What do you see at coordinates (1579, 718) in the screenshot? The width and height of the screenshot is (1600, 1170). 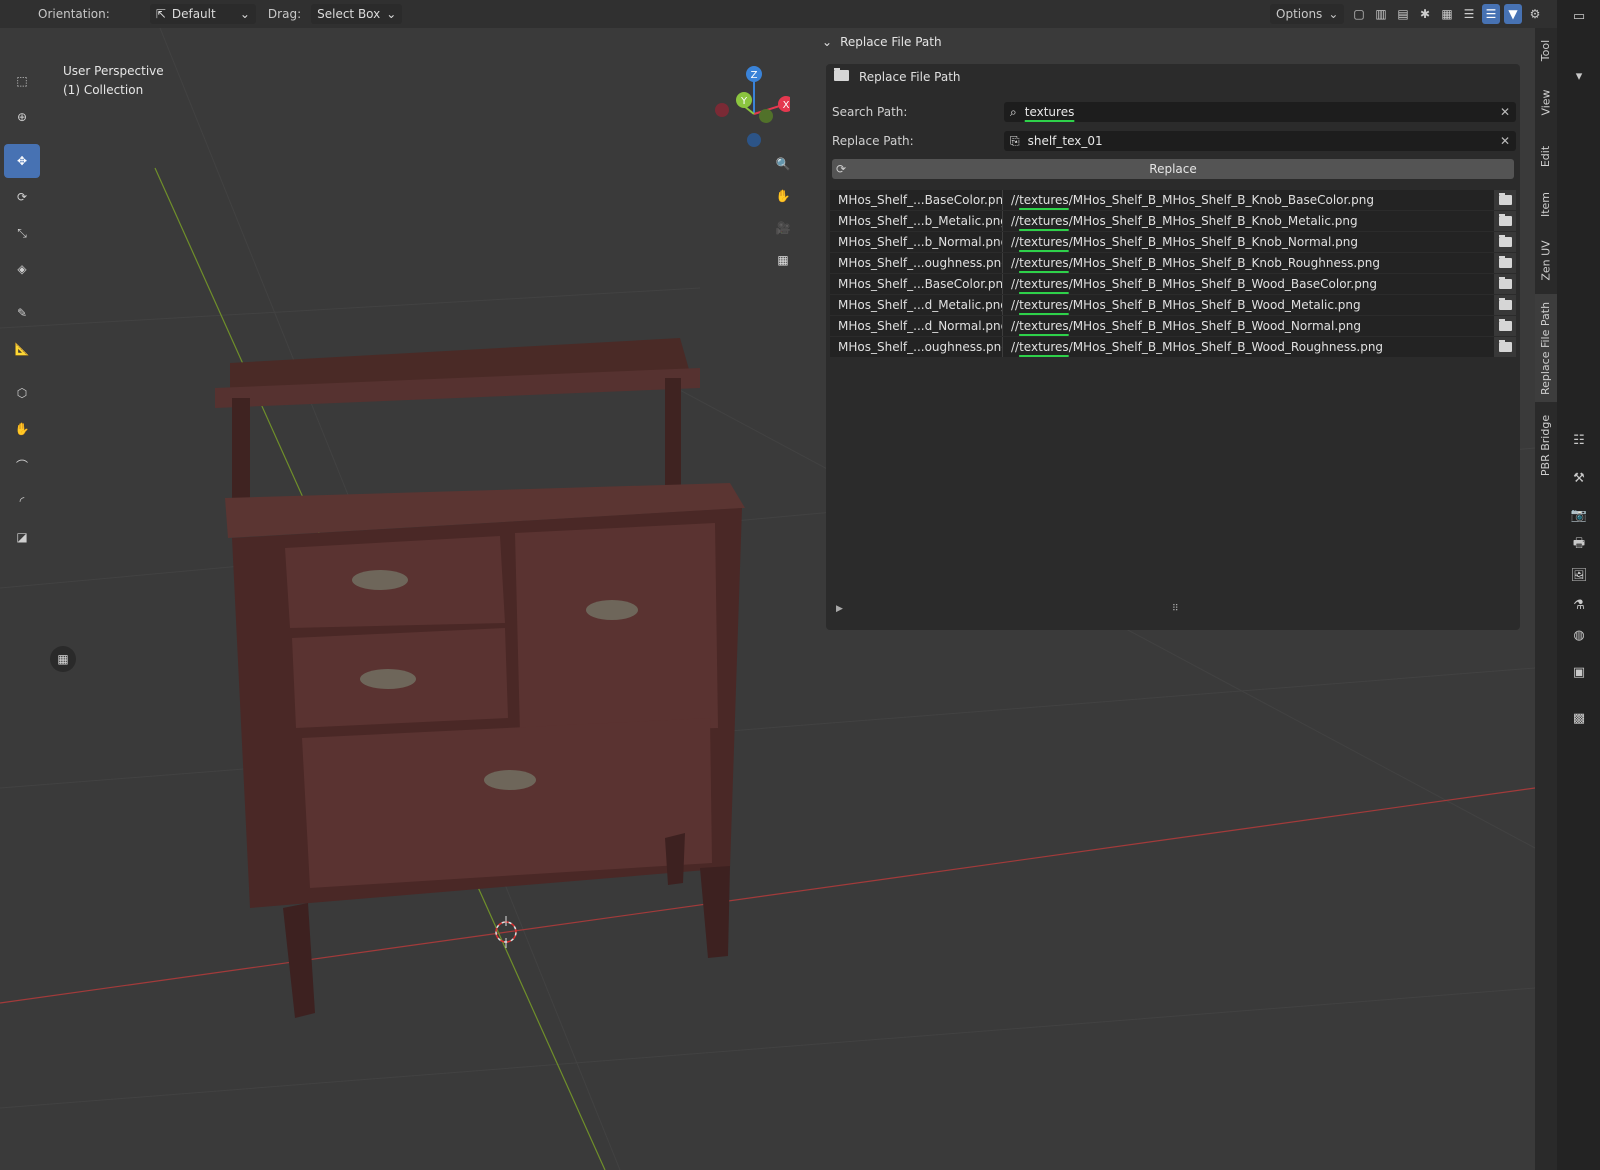 I see `texture-icon: ▩` at bounding box center [1579, 718].